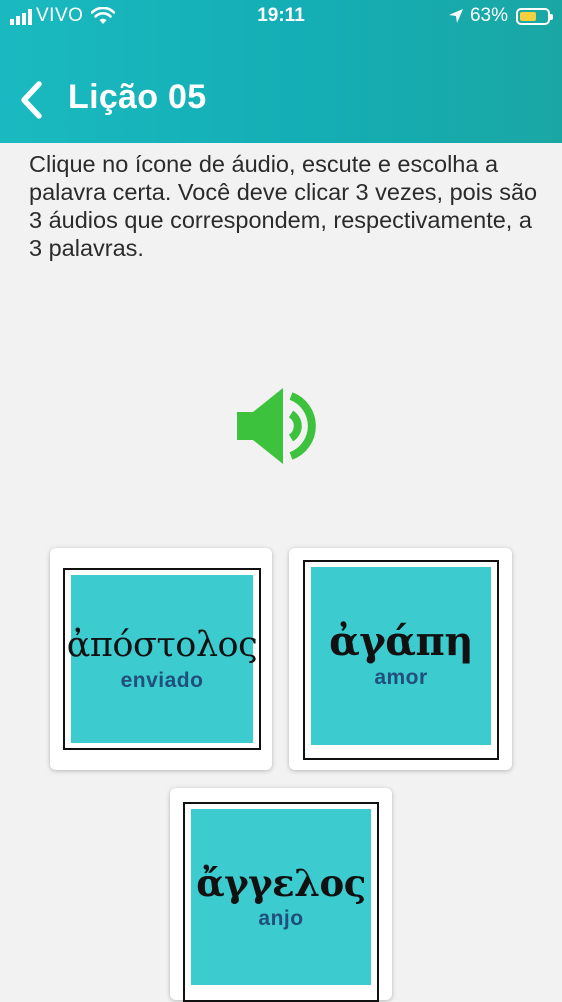 Image resolution: width=562 pixels, height=1002 pixels. I want to click on card-tile: ἀγάπη amor, so click(401, 656).